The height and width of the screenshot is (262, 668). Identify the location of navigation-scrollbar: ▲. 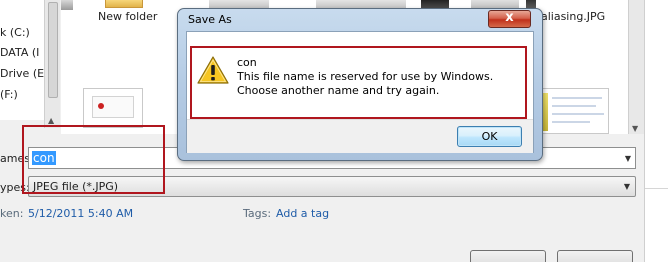
(52, 64).